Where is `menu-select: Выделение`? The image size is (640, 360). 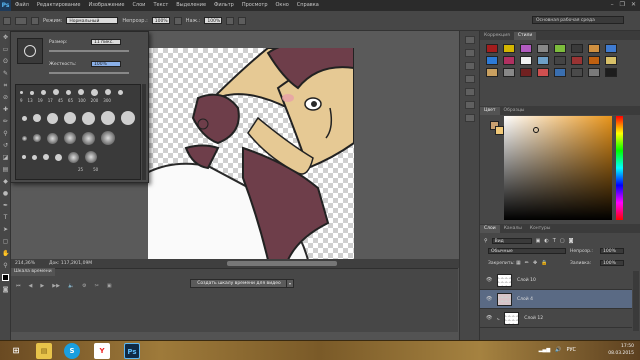 menu-select: Выделение is located at coordinates (191, 5).